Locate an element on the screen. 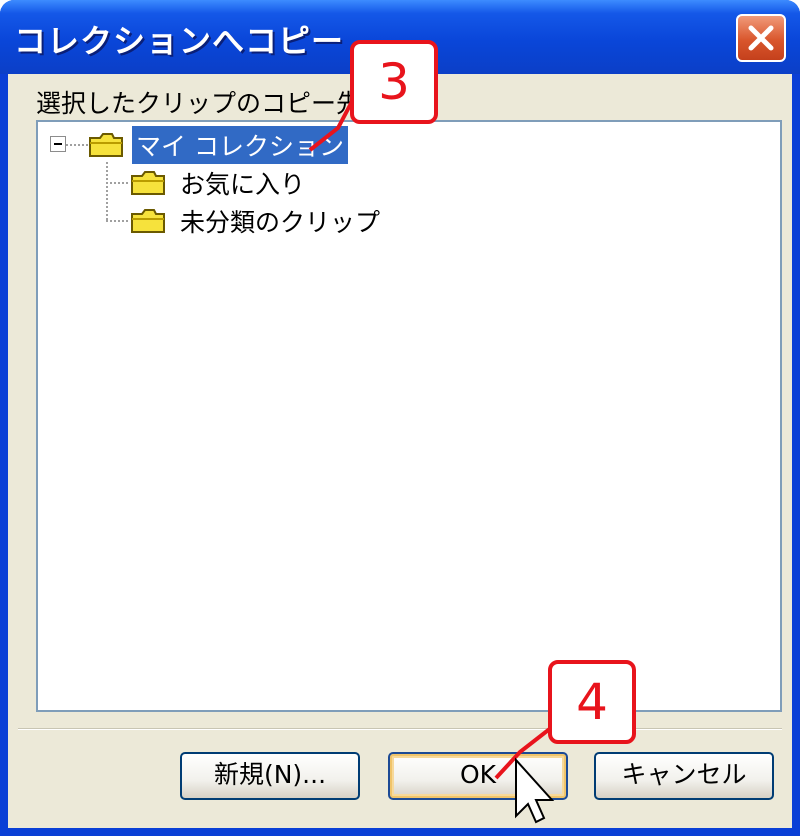 Image resolution: width=800 pixels, height=836 pixels. ok-button: OK is located at coordinates (478, 776).